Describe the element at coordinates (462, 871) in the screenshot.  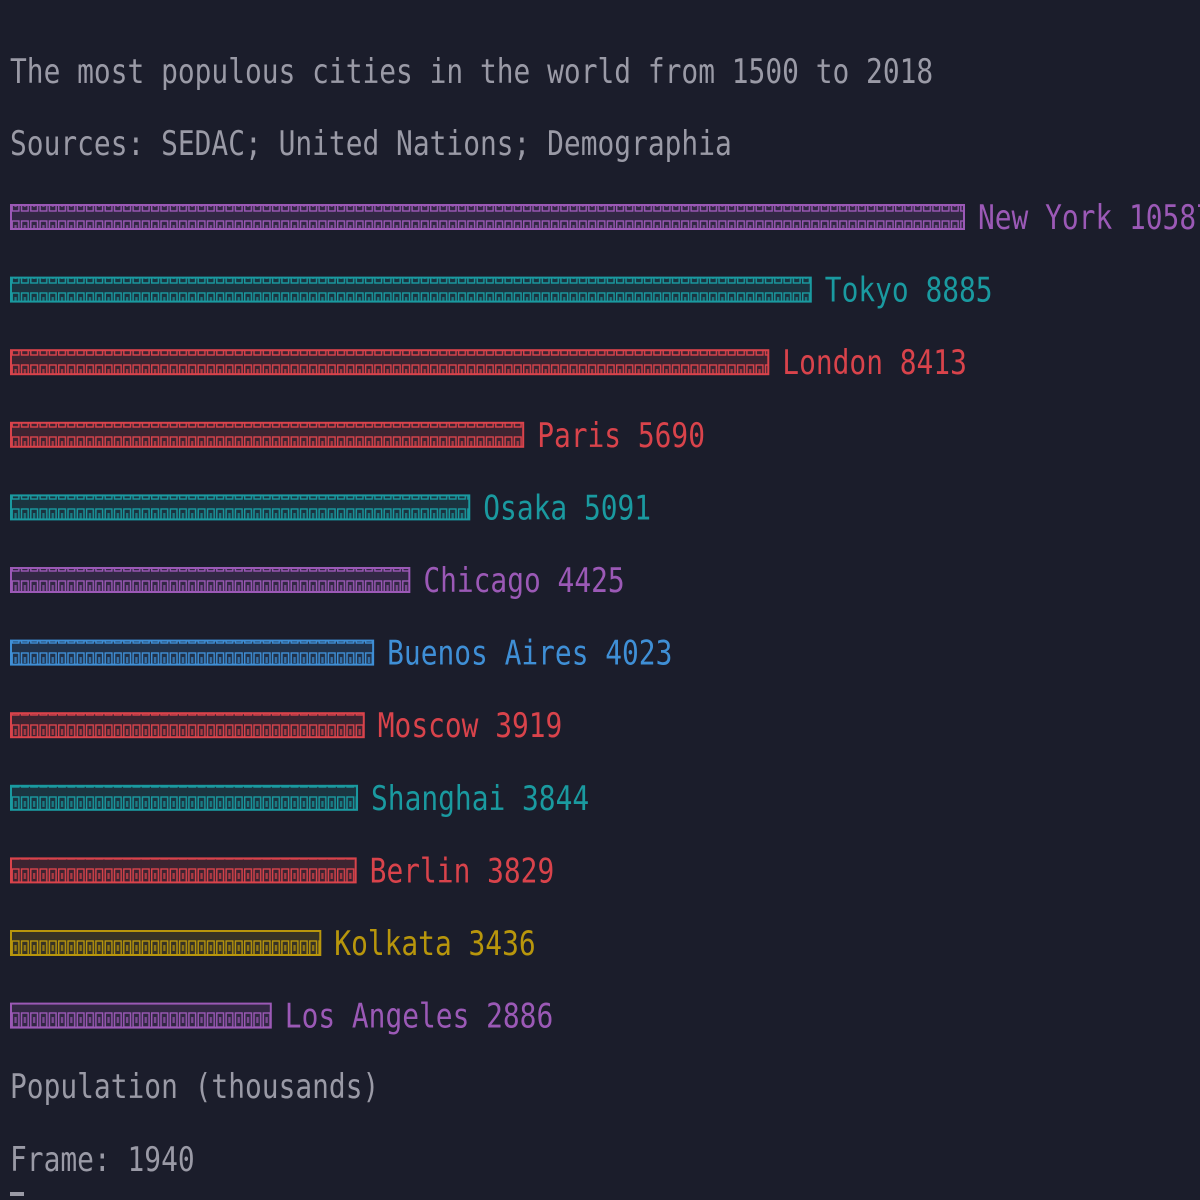
I see `bar-label-berlin: Berlin 3829` at that location.